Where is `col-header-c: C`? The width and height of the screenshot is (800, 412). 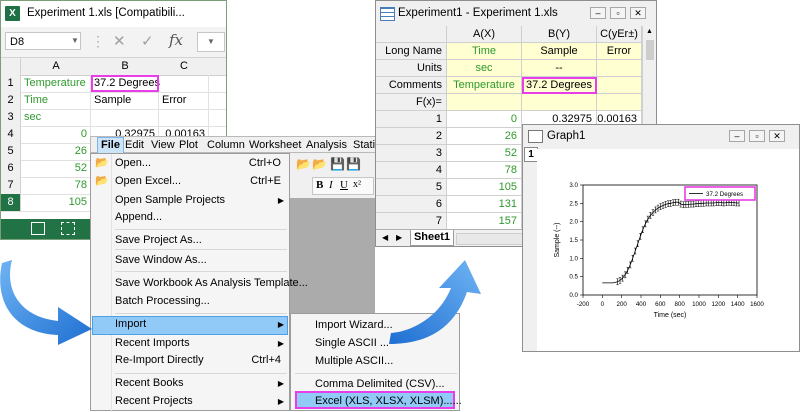 col-header-c: C is located at coordinates (184, 66).